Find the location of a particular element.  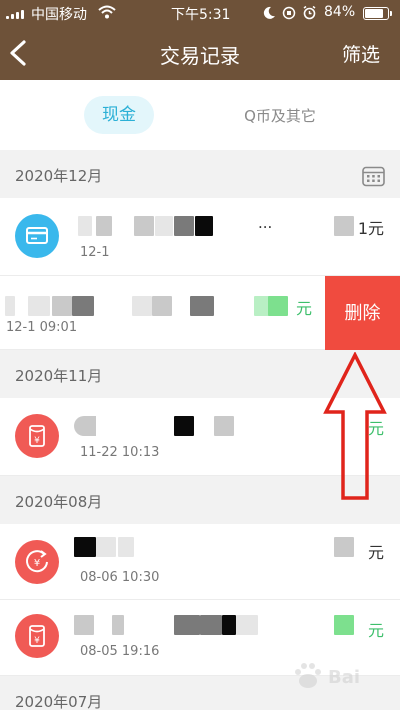

month-header: 2020年12月 is located at coordinates (200, 174).